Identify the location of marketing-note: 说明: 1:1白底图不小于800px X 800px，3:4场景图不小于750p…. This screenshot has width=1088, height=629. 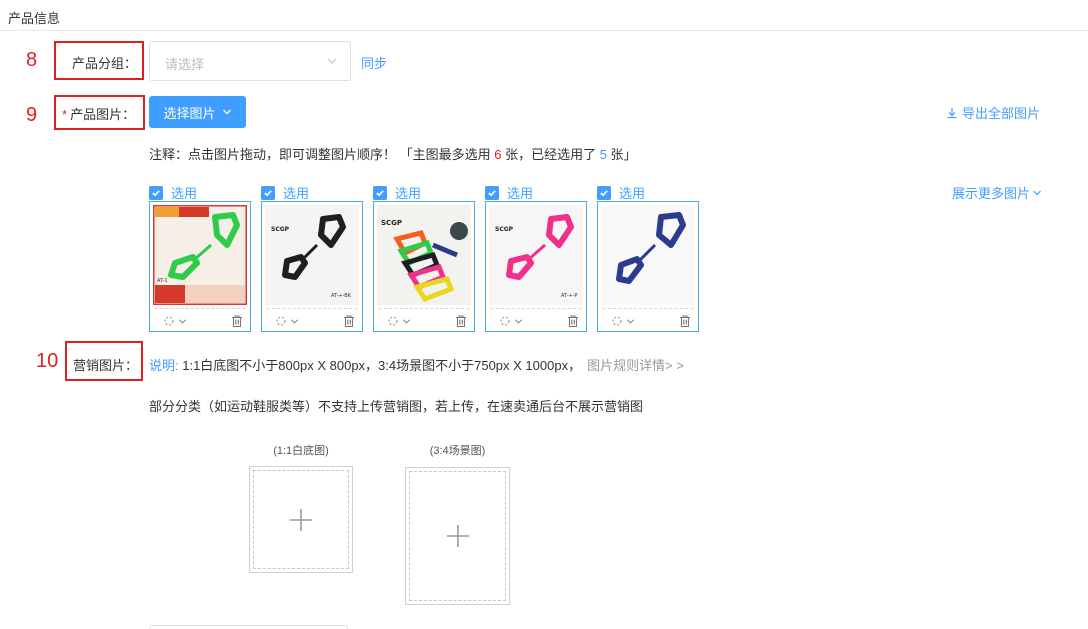
(416, 364).